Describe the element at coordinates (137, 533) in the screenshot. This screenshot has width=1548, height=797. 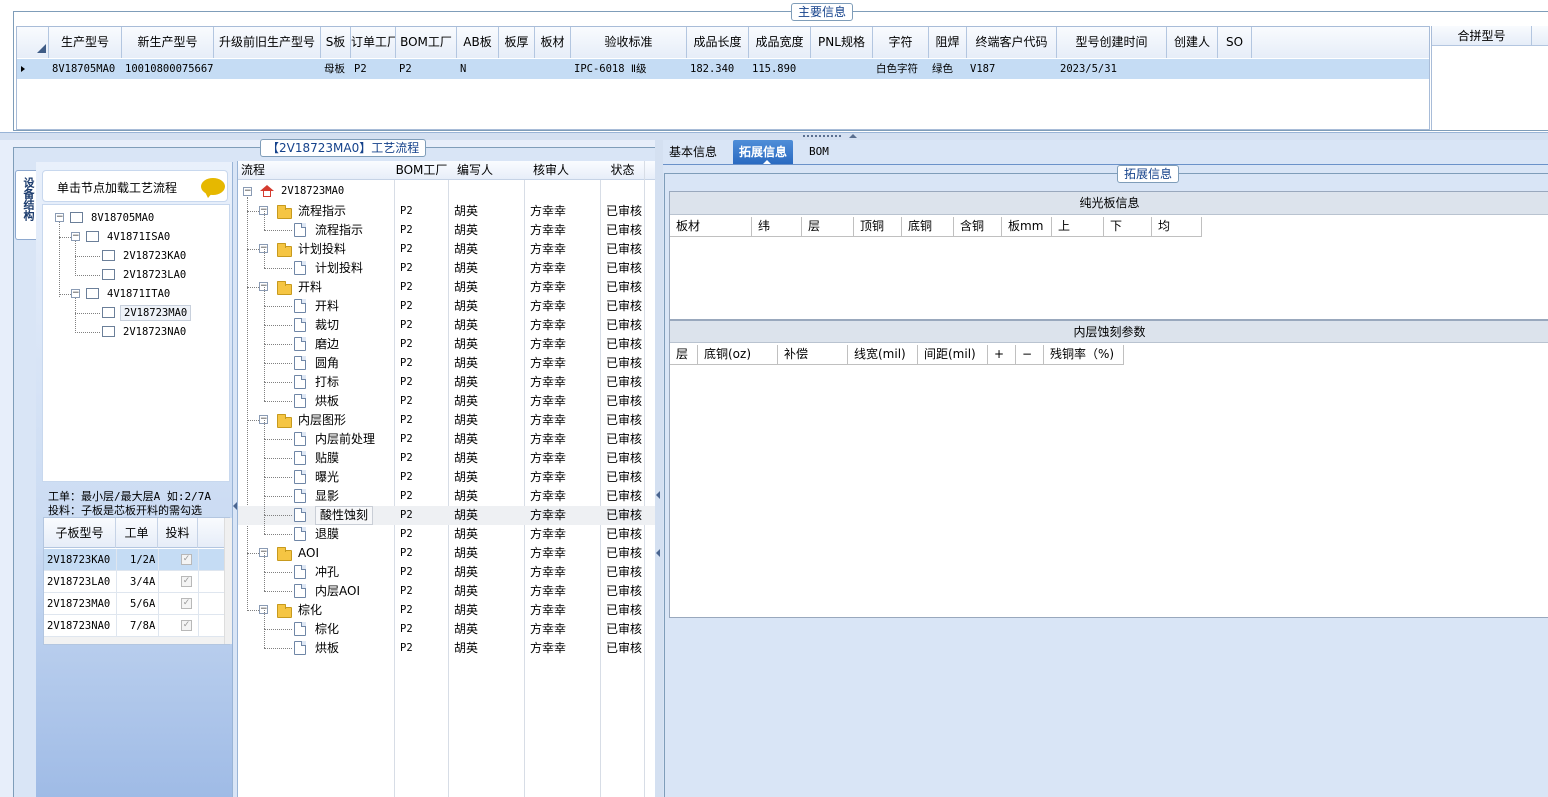
I see `sub-column-header: 工单` at that location.